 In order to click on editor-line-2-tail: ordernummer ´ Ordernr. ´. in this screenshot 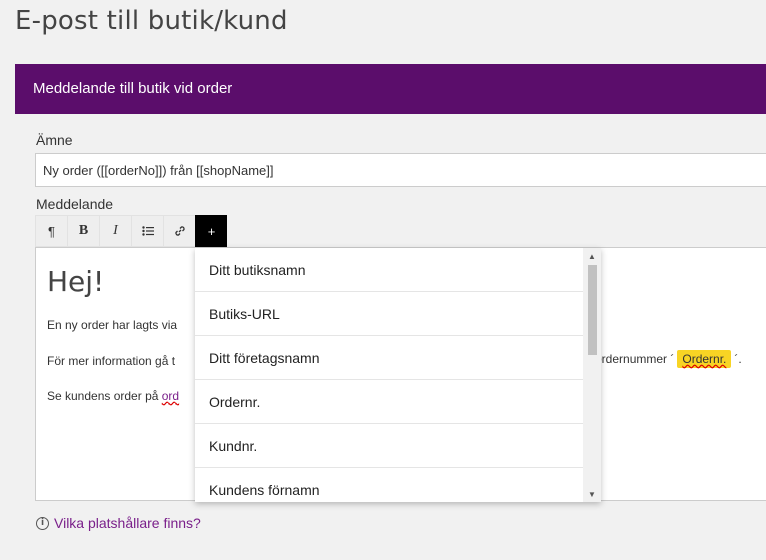, I will do `click(668, 359)`.